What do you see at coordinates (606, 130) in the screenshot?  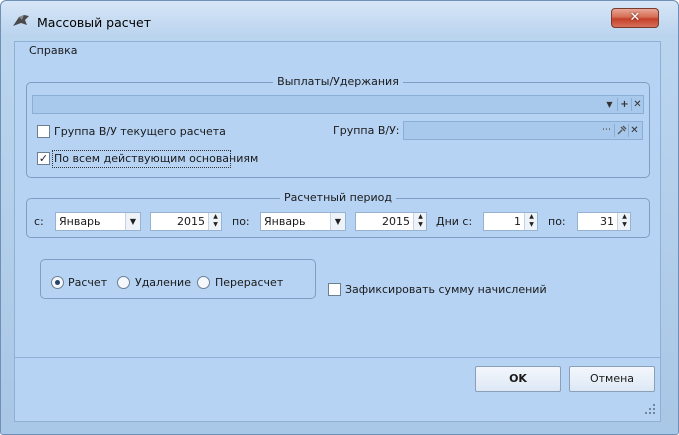 I see `ellipsis-icon: ⋯` at bounding box center [606, 130].